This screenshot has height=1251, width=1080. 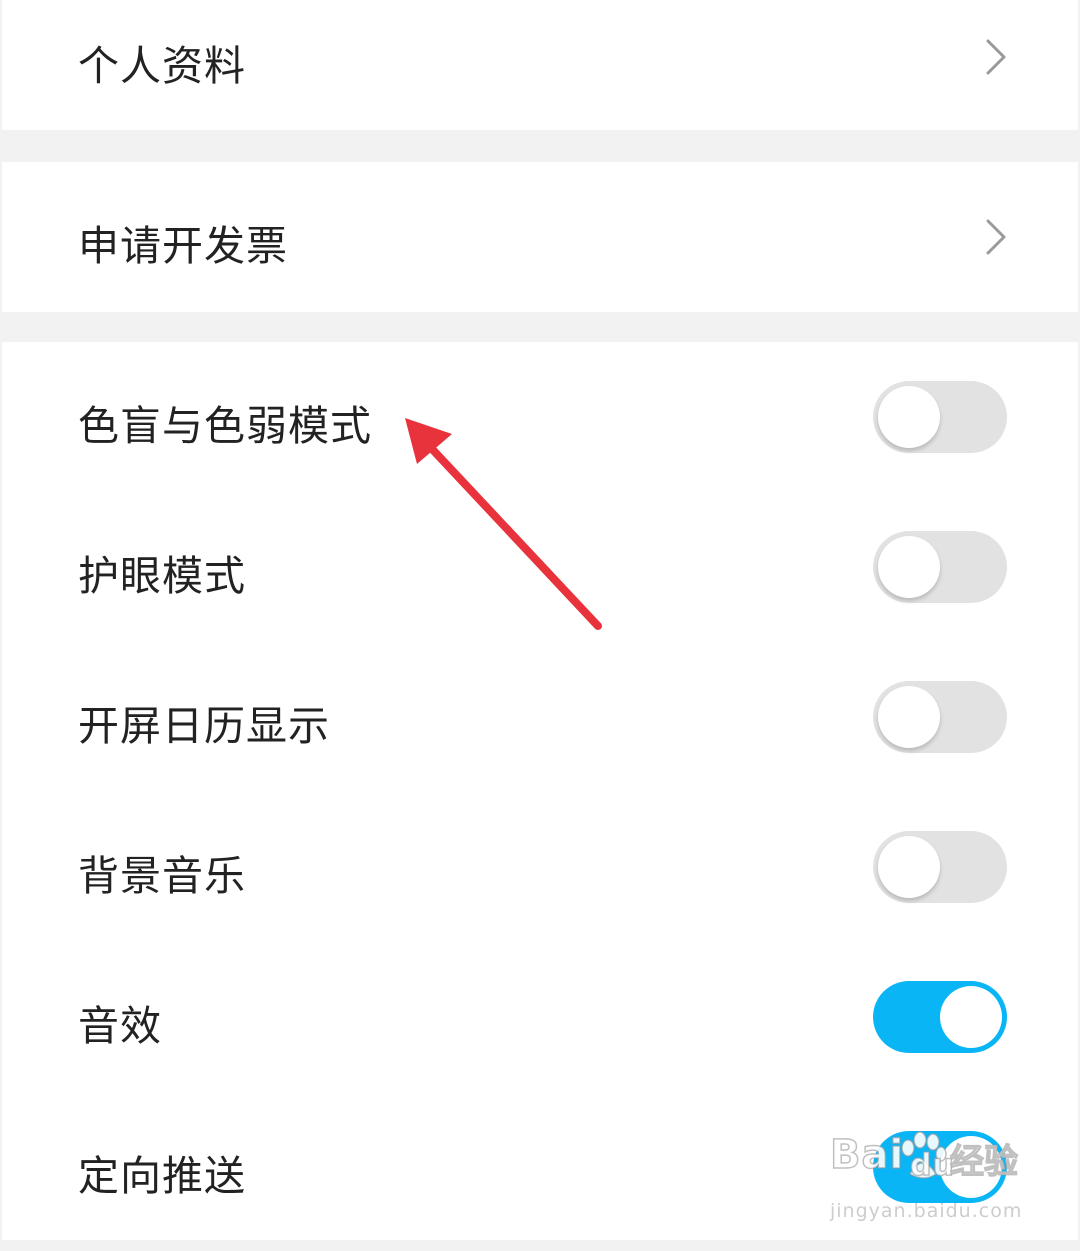 I want to click on invoice-row: 申请开发票, so click(x=540, y=237).